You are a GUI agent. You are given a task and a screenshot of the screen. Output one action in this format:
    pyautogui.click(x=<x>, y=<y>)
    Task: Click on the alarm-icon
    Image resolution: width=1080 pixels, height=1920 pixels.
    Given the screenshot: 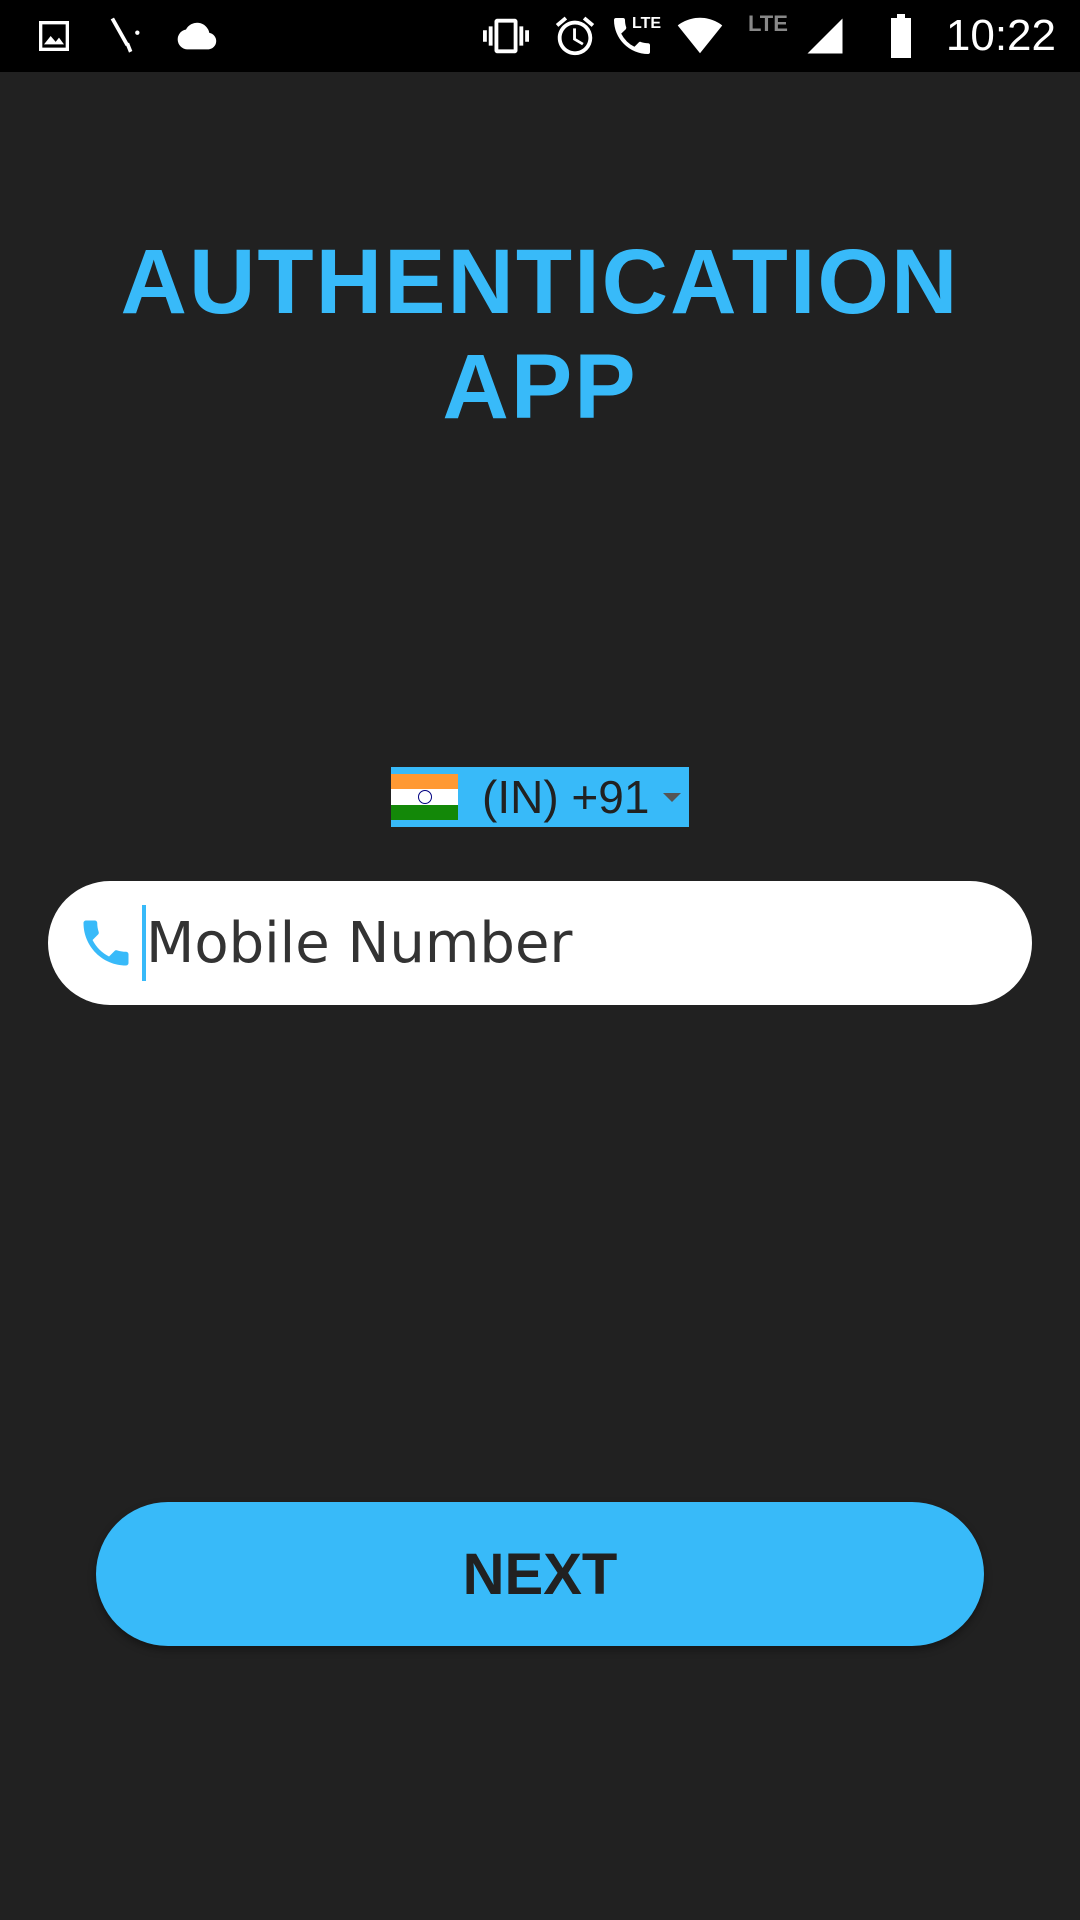 What is the action you would take?
    pyautogui.click(x=575, y=36)
    